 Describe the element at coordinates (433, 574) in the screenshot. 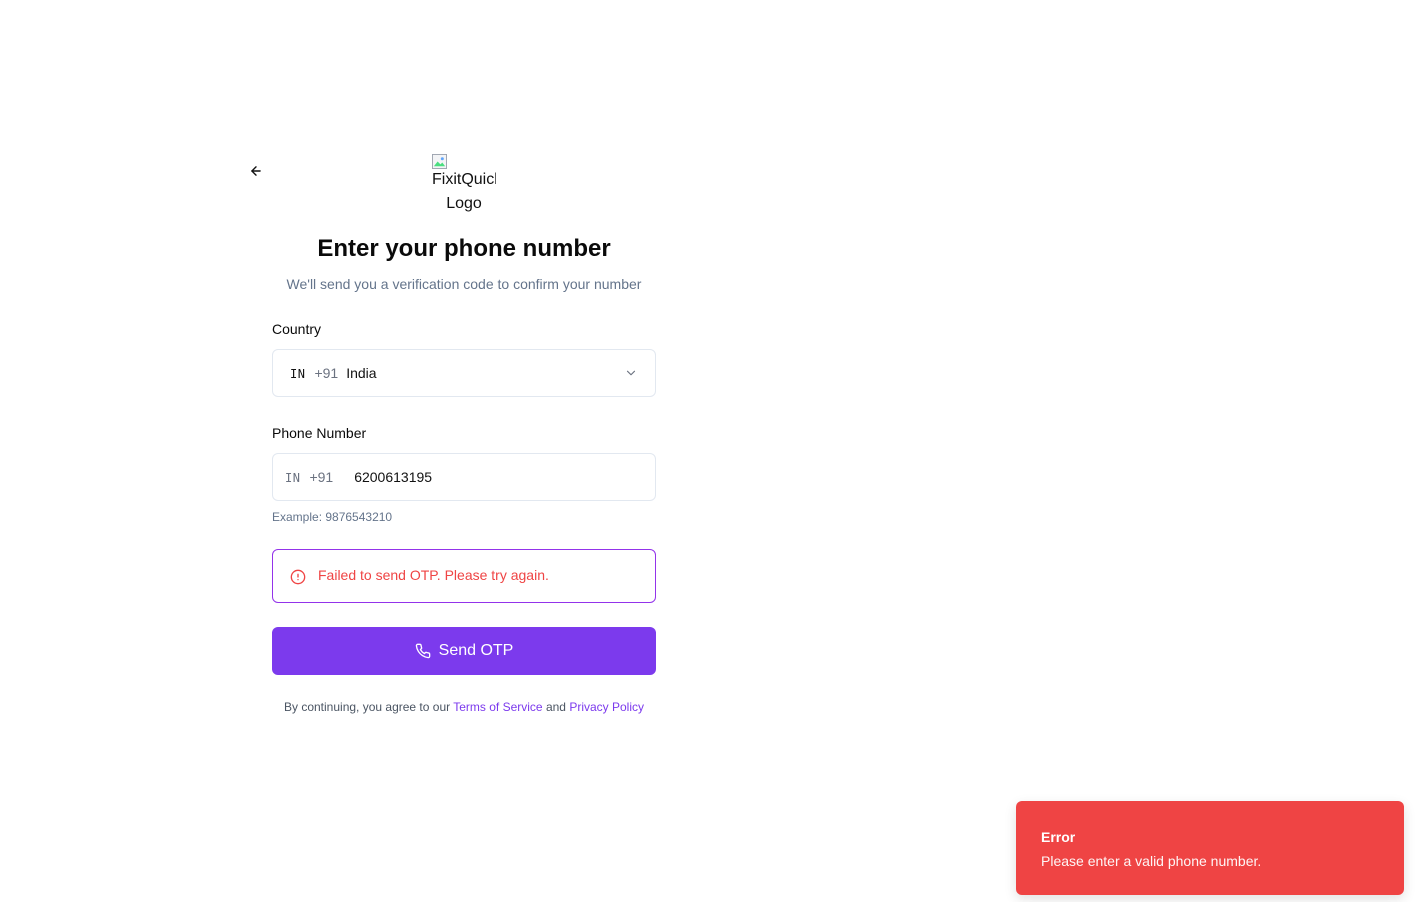

I see `error-alert-text: Failed to send OTP. Please try again.` at that location.